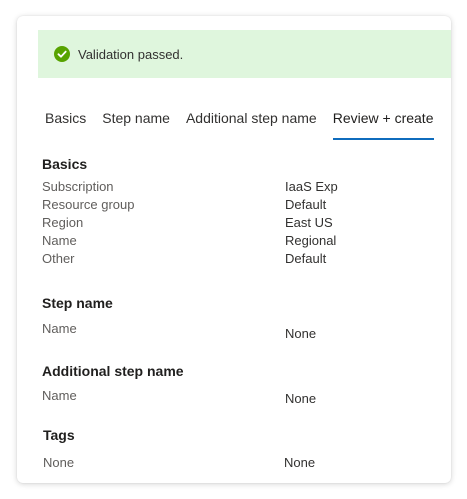 This screenshot has width=467, height=499. What do you see at coordinates (77, 303) in the screenshot?
I see `step-name-section-title: Step name` at bounding box center [77, 303].